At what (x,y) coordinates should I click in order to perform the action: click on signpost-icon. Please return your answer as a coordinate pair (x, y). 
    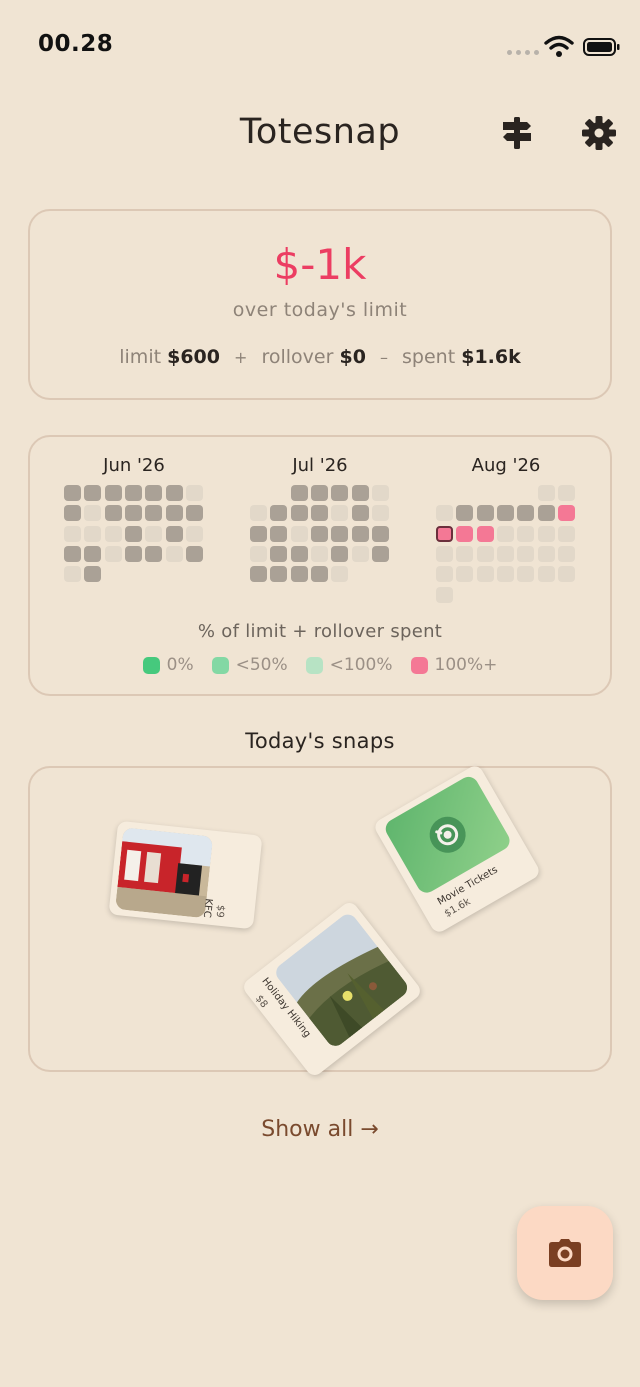
    Looking at the image, I should click on (517, 133).